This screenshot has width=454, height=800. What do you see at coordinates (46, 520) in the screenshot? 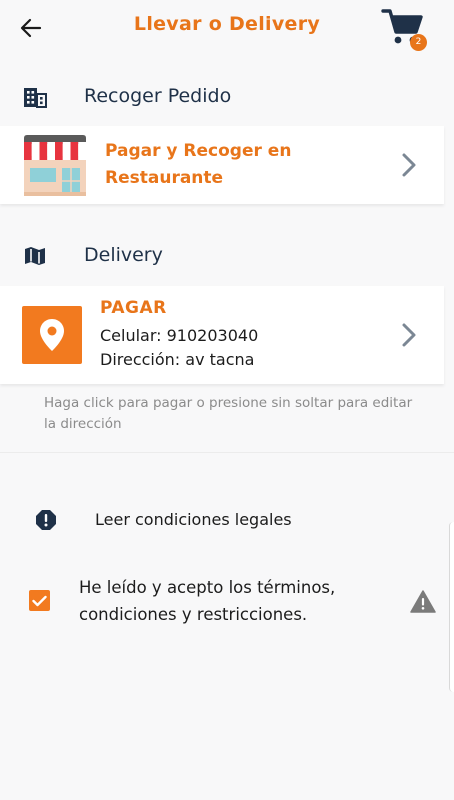
I see `alert-circle-icon` at bounding box center [46, 520].